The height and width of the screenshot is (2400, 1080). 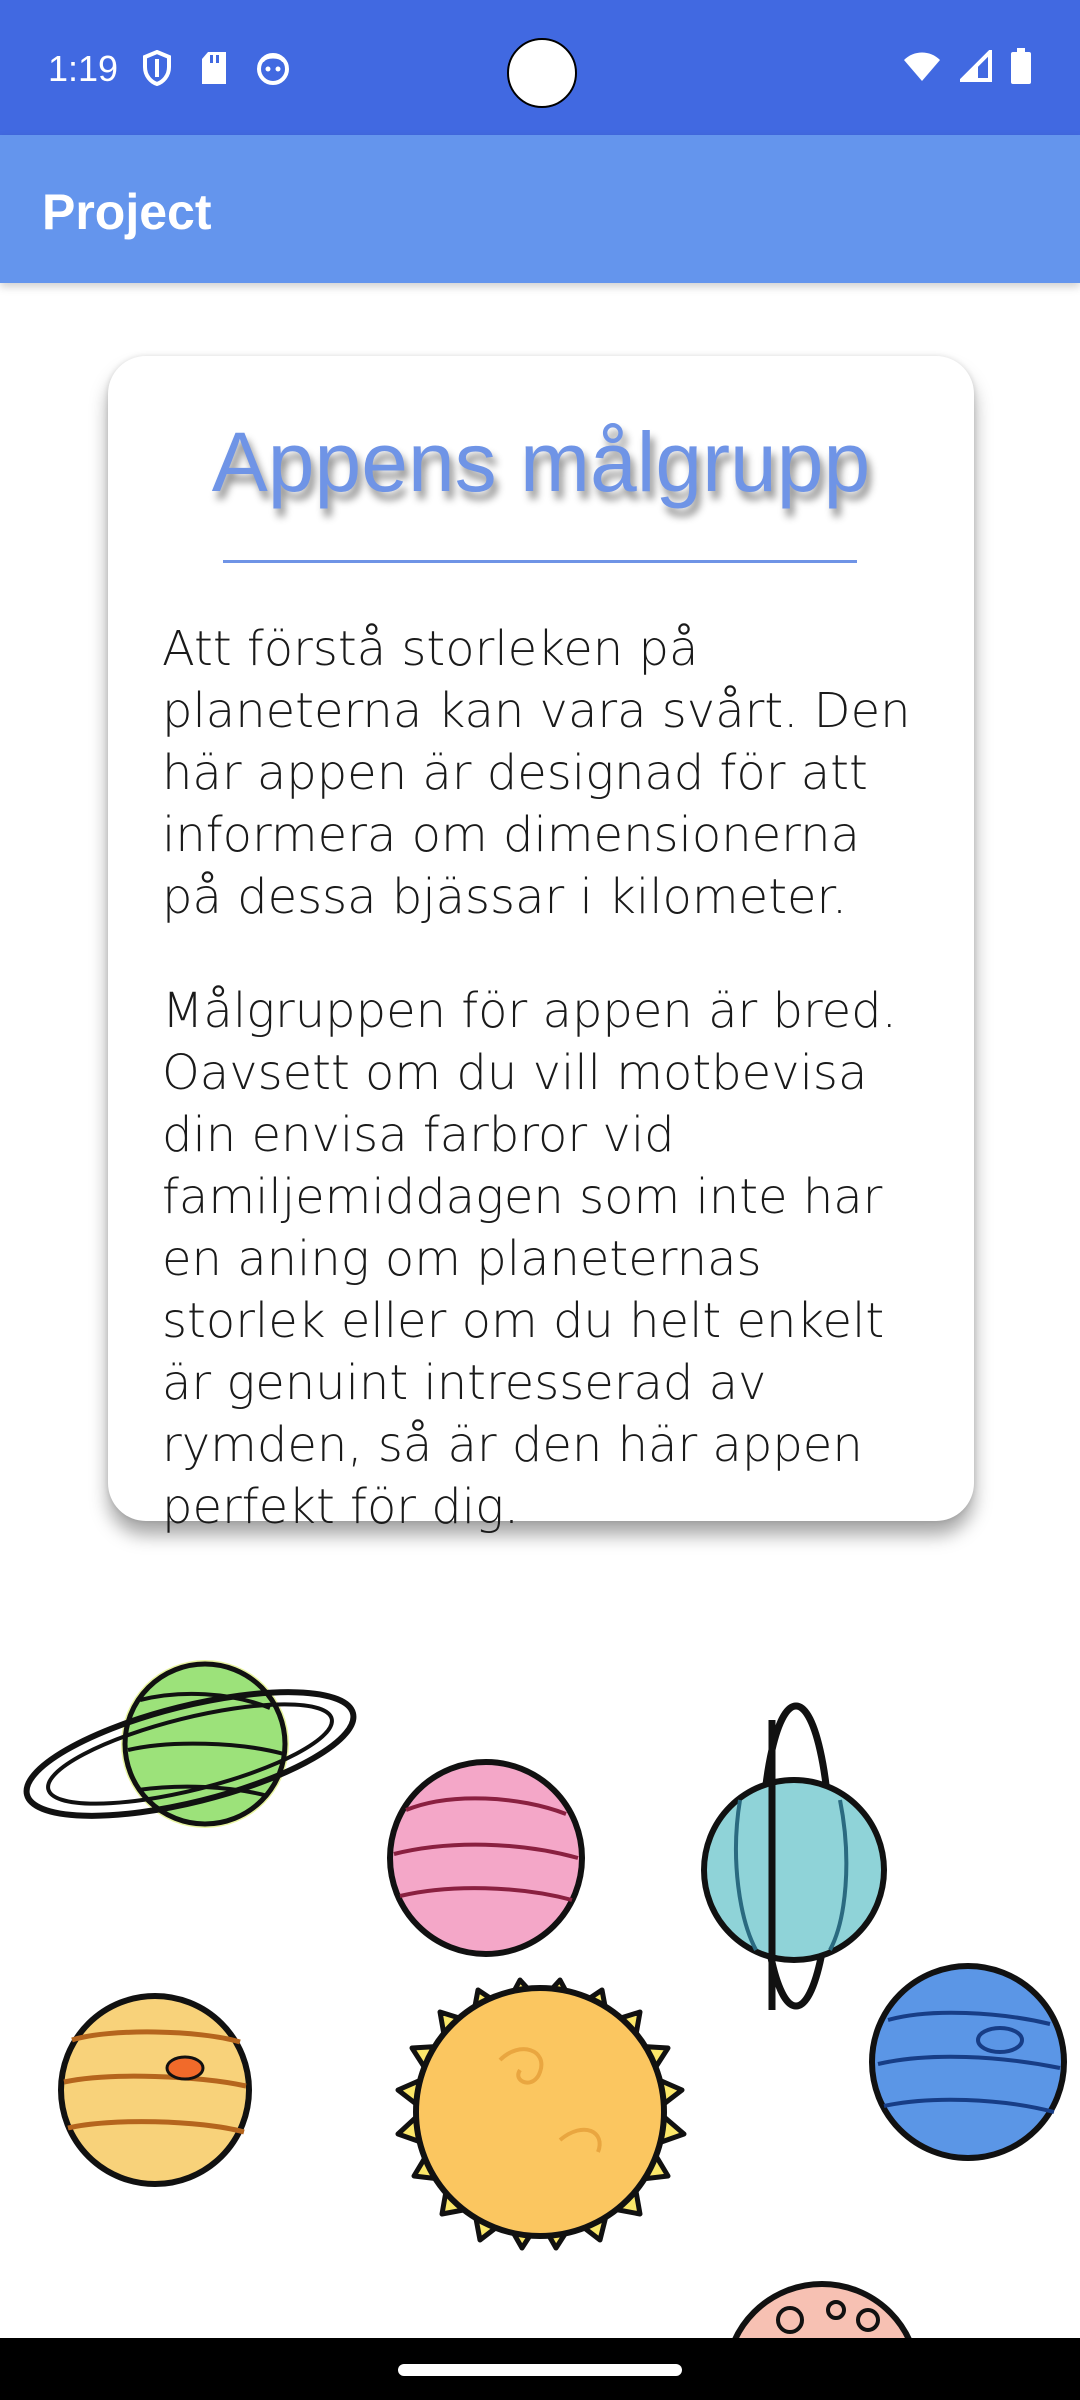 I want to click on venus-icon, so click(x=486, y=1858).